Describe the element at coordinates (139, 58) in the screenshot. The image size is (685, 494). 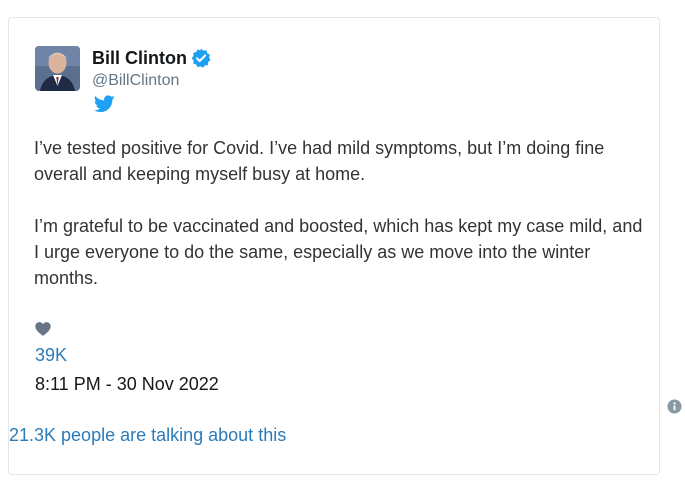
I see `author-name: Bill Clinton` at that location.